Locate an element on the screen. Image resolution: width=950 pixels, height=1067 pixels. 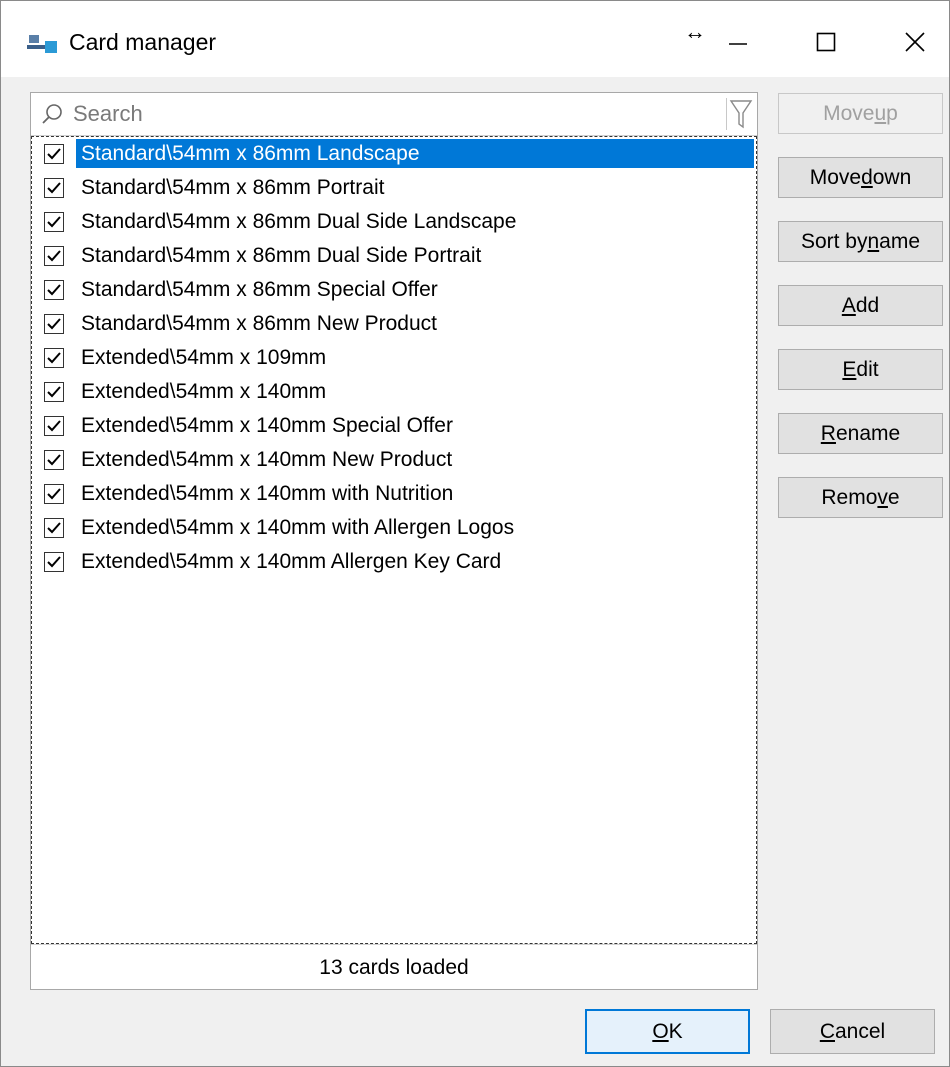
edit-button: Edit is located at coordinates (860, 369).